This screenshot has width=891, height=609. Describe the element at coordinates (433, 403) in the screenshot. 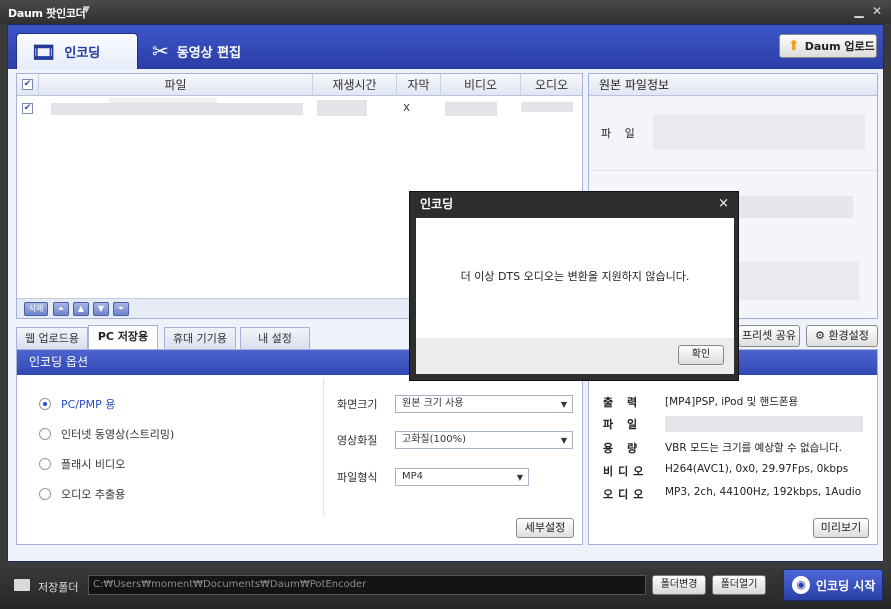

I see `select-value: 원본 크기 사용` at that location.